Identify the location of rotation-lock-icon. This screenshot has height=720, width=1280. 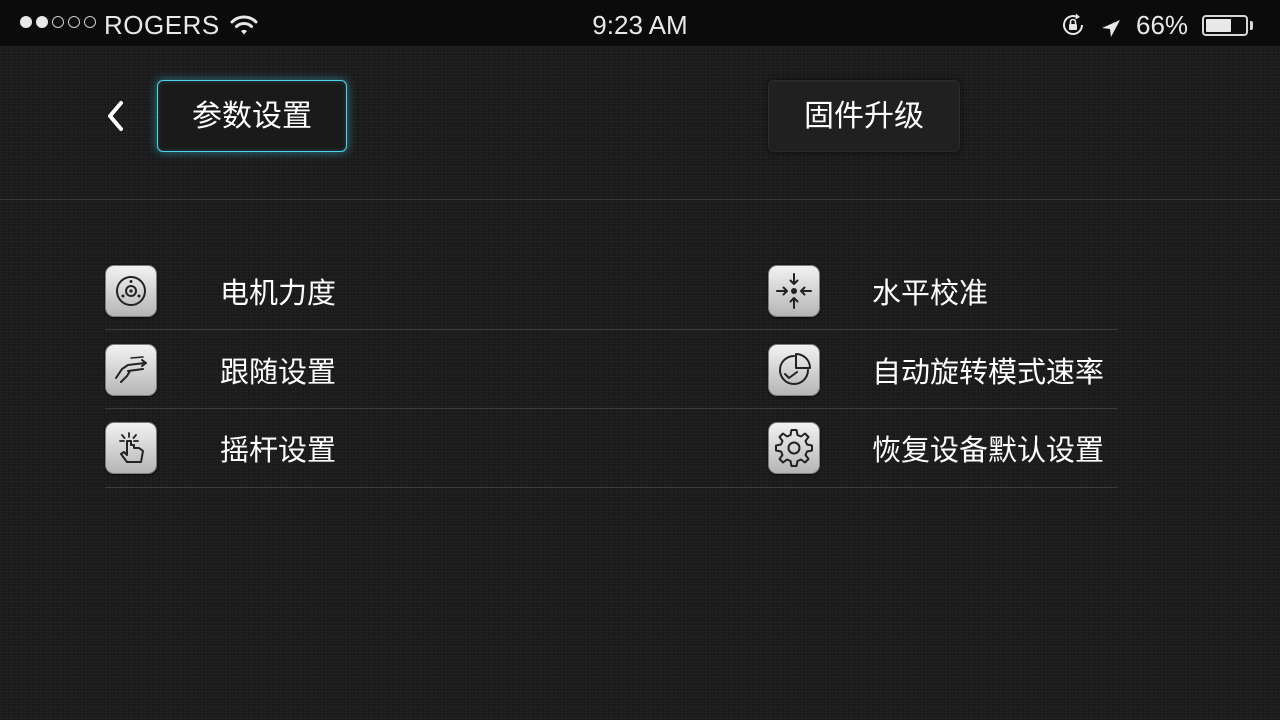
(1074, 28).